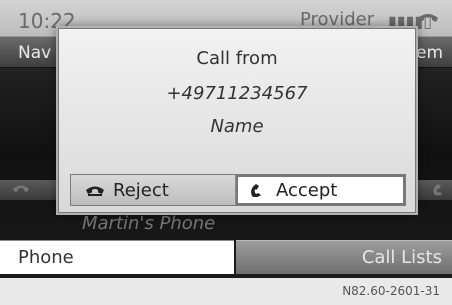  What do you see at coordinates (237, 126) in the screenshot?
I see `caller-name: Name` at bounding box center [237, 126].